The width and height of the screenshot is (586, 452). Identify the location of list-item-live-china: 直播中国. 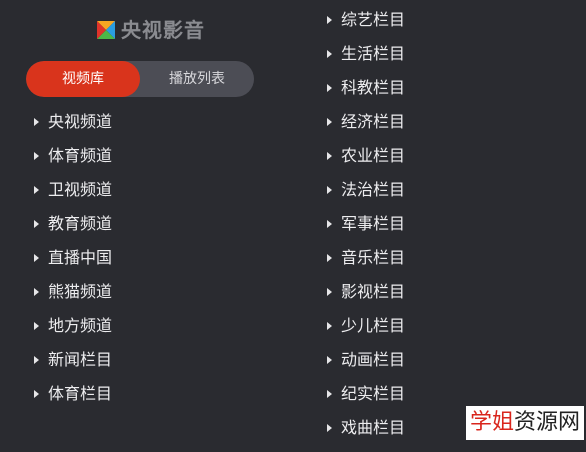
(73, 258).